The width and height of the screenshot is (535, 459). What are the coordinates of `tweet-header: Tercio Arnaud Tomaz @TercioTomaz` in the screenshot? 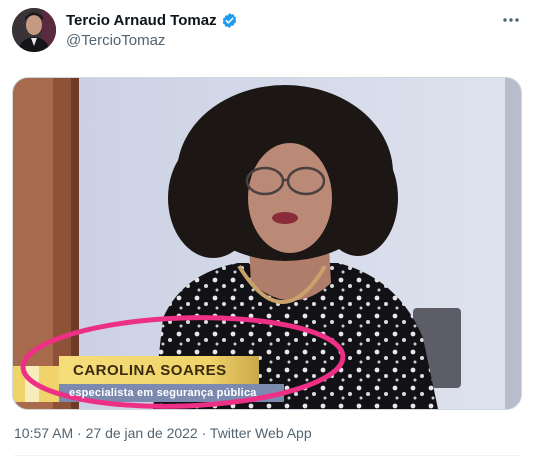 It's located at (267, 31).